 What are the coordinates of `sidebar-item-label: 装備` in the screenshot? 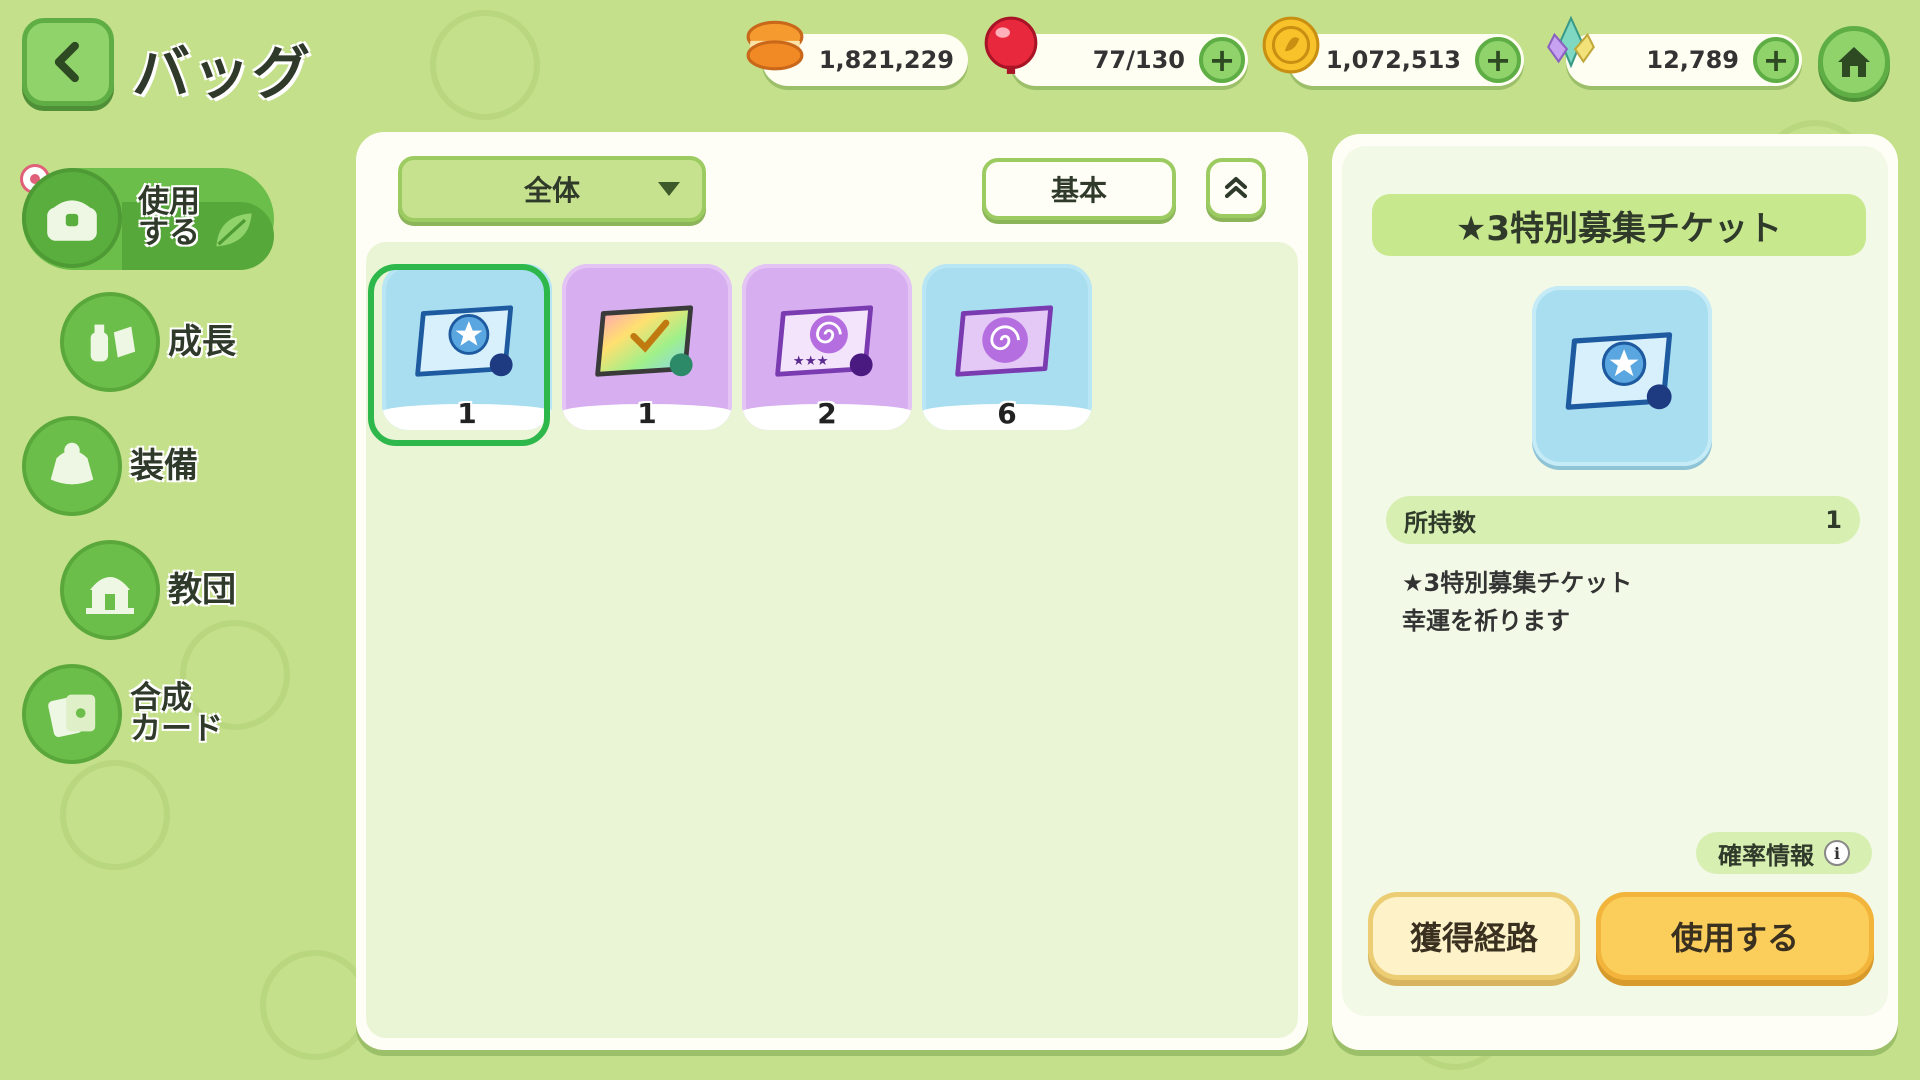 It's located at (164, 466).